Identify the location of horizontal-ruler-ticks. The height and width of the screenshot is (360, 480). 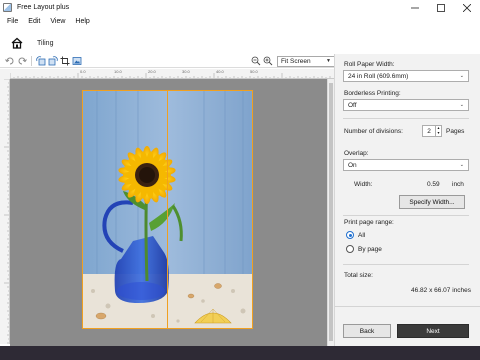
(170, 75).